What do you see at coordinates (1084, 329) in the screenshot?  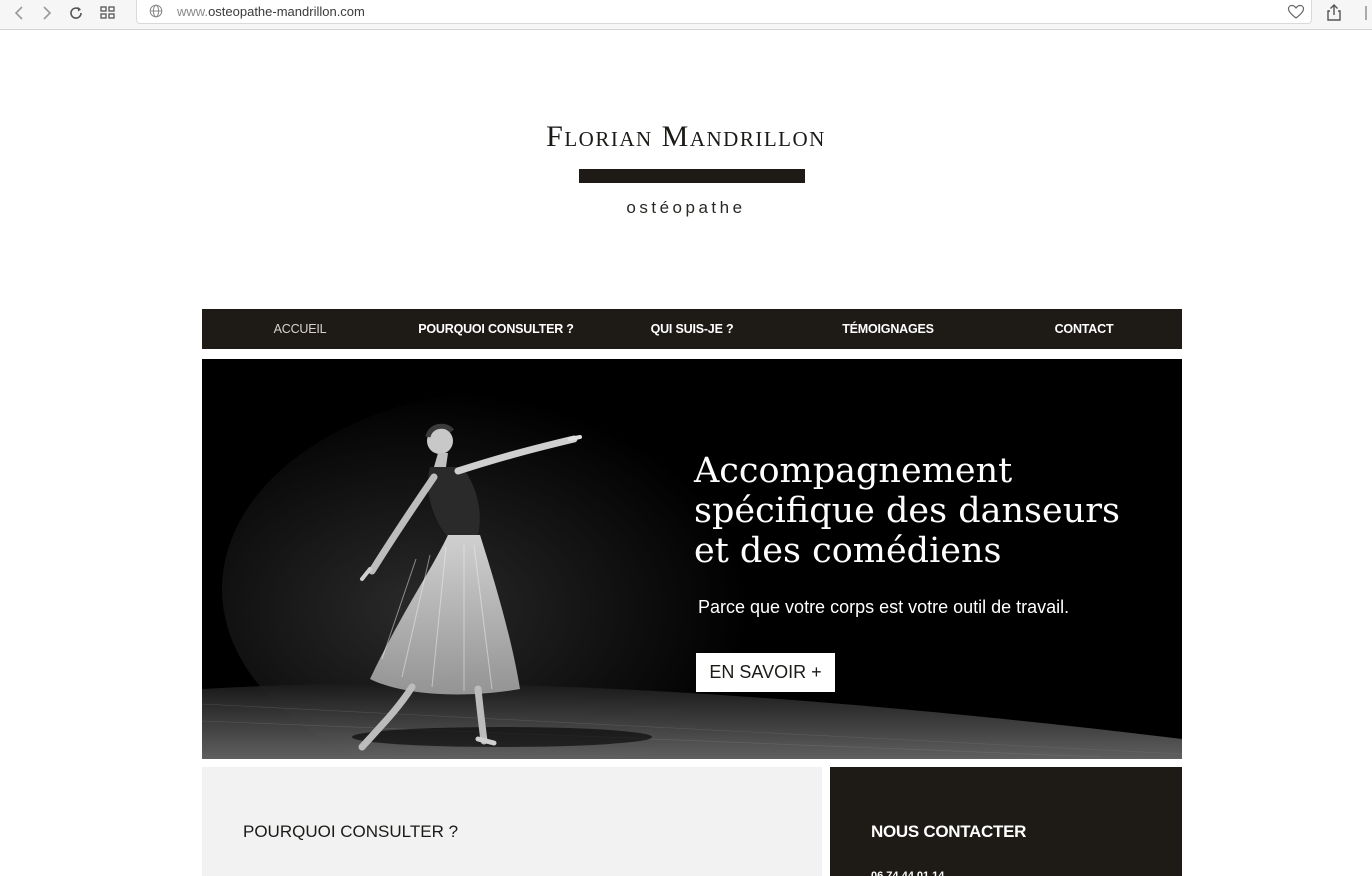 I see `nav-item-contact: CONTACT` at bounding box center [1084, 329].